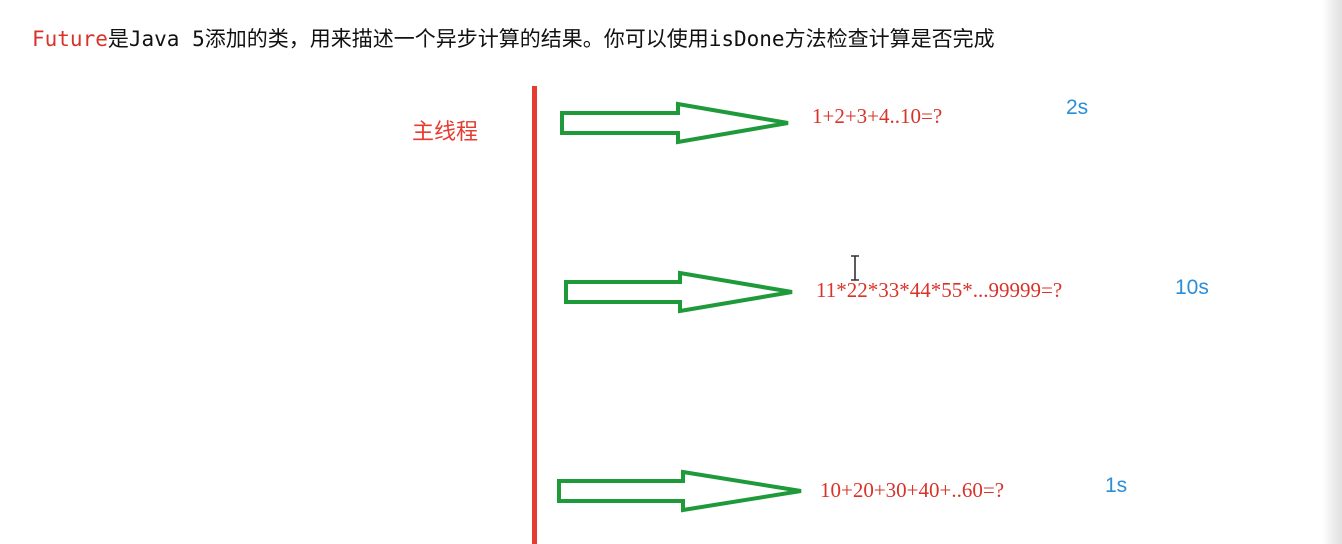 The width and height of the screenshot is (1342, 544). Describe the element at coordinates (1332, 272) in the screenshot. I see `right-edge-shadow` at that location.